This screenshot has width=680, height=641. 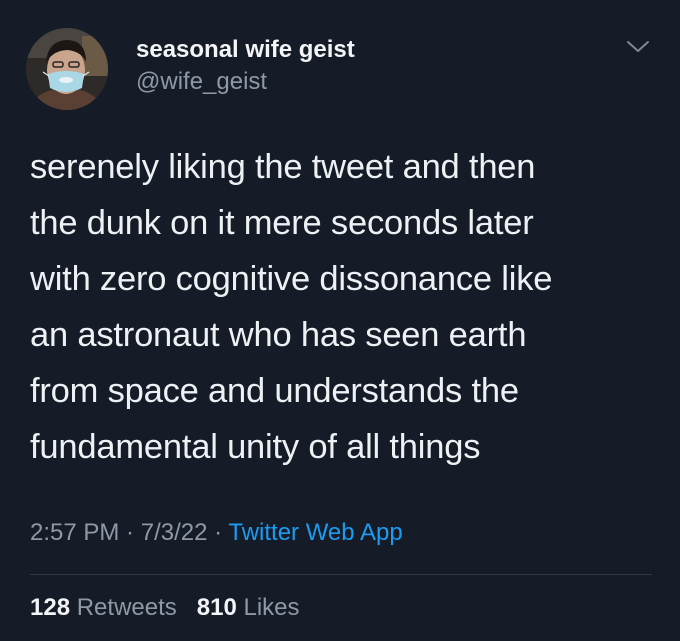 I want to click on divider, so click(x=341, y=574).